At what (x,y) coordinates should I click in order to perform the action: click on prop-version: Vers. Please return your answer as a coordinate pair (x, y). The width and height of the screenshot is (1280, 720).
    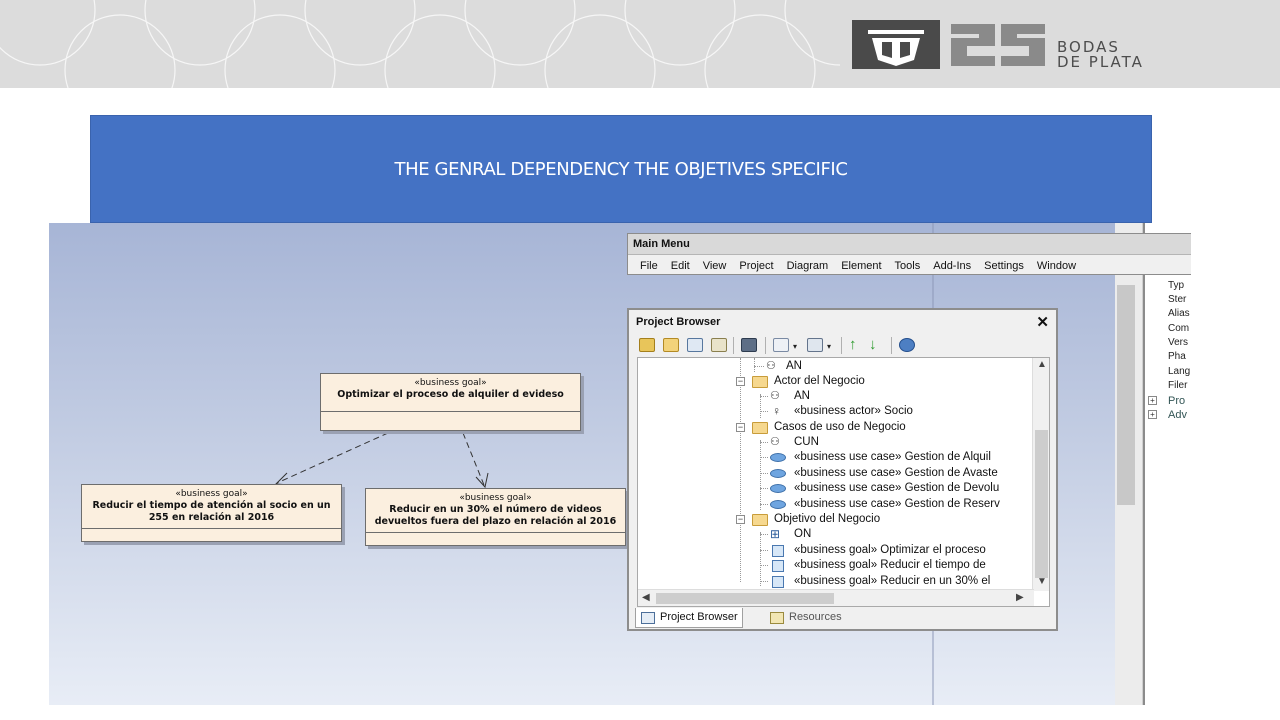
    Looking at the image, I should click on (1178, 342).